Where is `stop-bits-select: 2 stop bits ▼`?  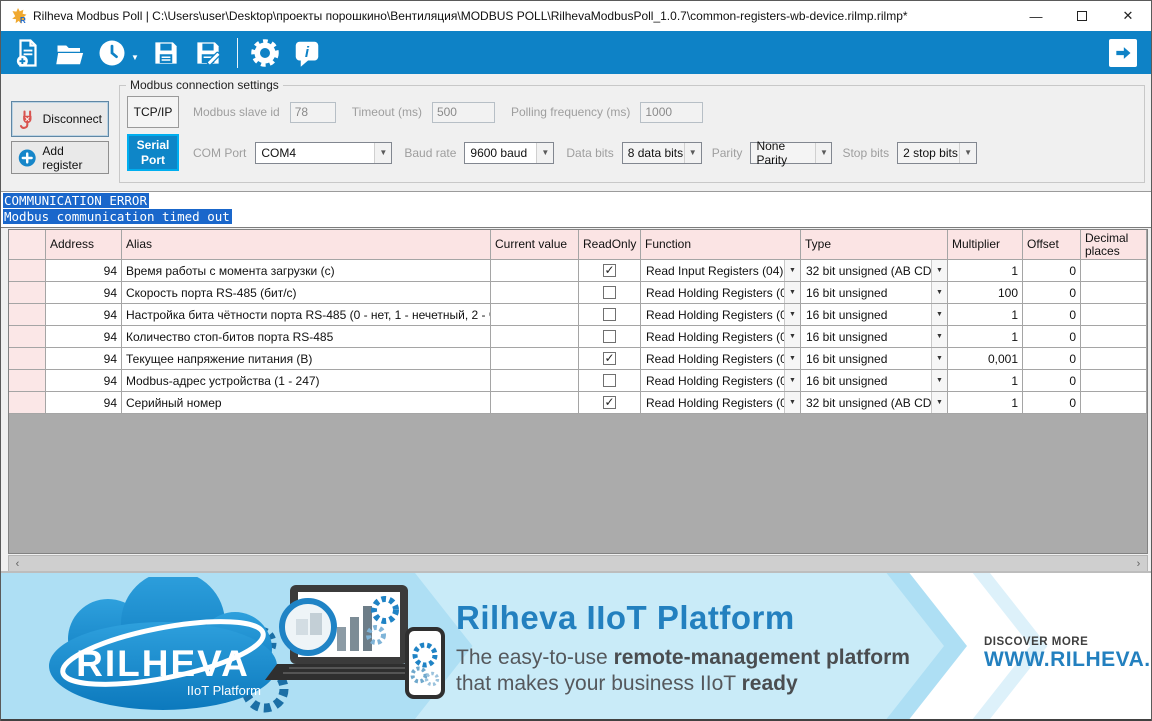
stop-bits-select: 2 stop bits ▼ is located at coordinates (937, 152).